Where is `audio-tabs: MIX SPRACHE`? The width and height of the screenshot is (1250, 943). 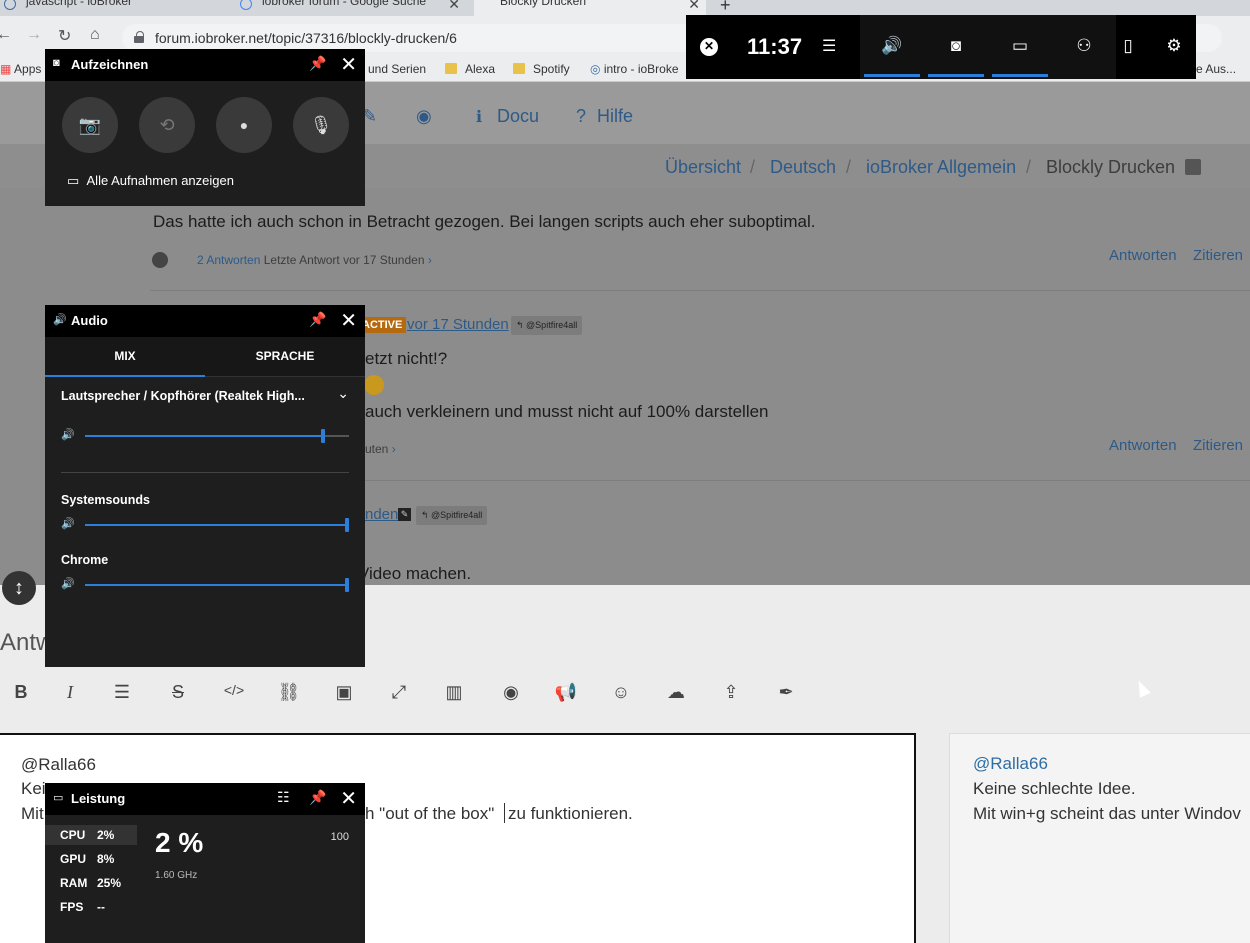
audio-tabs: MIX SPRACHE is located at coordinates (205, 357).